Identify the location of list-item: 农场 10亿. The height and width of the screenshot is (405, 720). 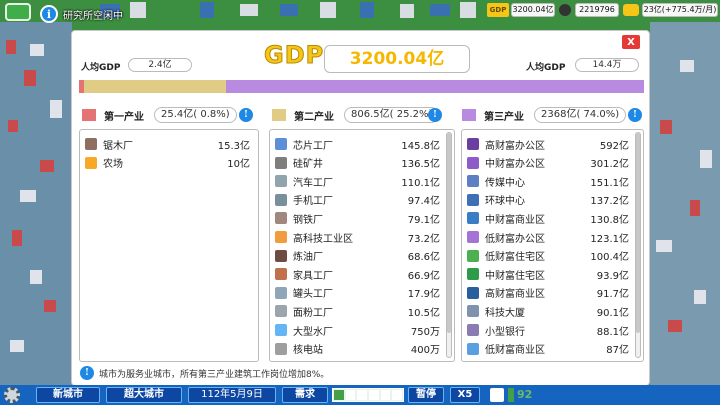
(167, 163).